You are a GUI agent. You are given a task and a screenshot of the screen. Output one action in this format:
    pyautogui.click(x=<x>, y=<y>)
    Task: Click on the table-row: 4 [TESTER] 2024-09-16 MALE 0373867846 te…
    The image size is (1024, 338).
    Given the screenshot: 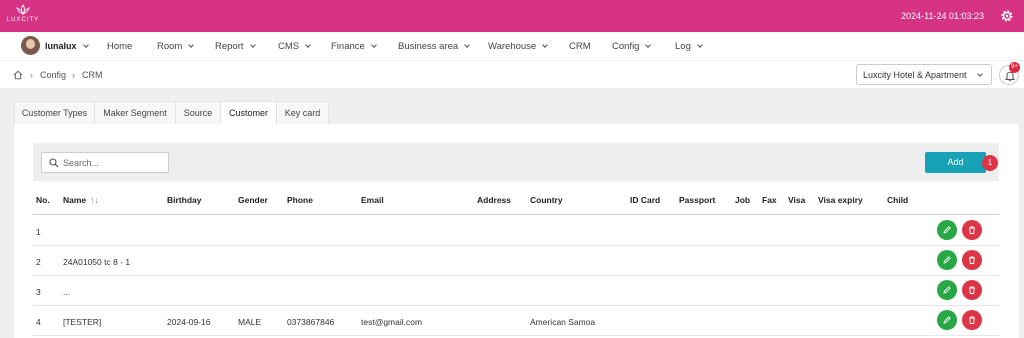 What is the action you would take?
    pyautogui.click(x=516, y=321)
    